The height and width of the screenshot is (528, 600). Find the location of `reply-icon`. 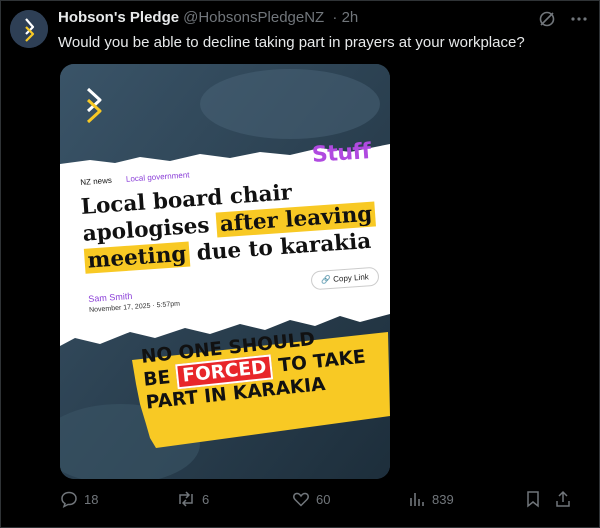

reply-icon is located at coordinates (69, 499).